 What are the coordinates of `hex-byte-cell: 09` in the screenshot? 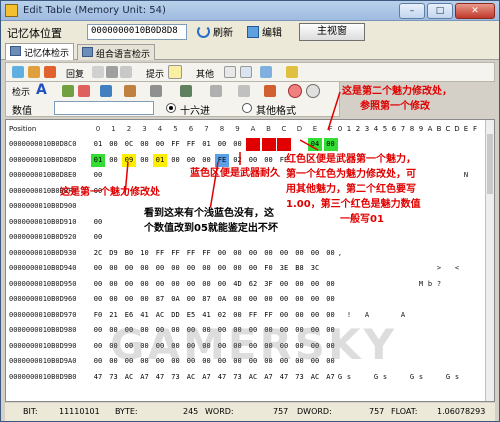 It's located at (129, 160).